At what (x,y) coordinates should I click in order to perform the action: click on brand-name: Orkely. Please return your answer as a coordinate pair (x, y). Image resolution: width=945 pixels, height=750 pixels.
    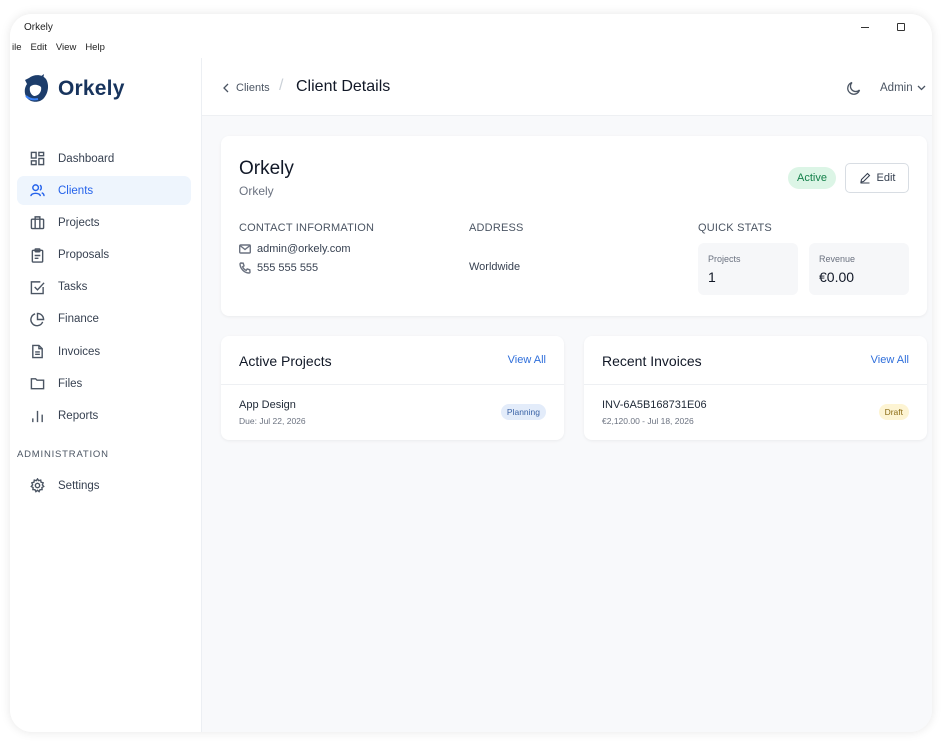
    Looking at the image, I should click on (91, 88).